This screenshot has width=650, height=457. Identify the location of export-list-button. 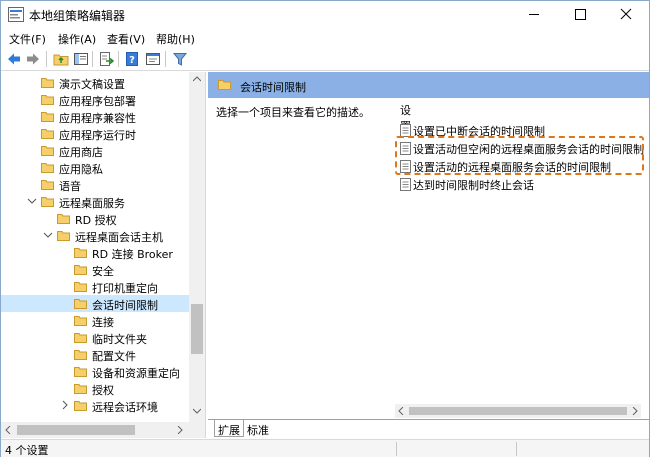
(106, 59).